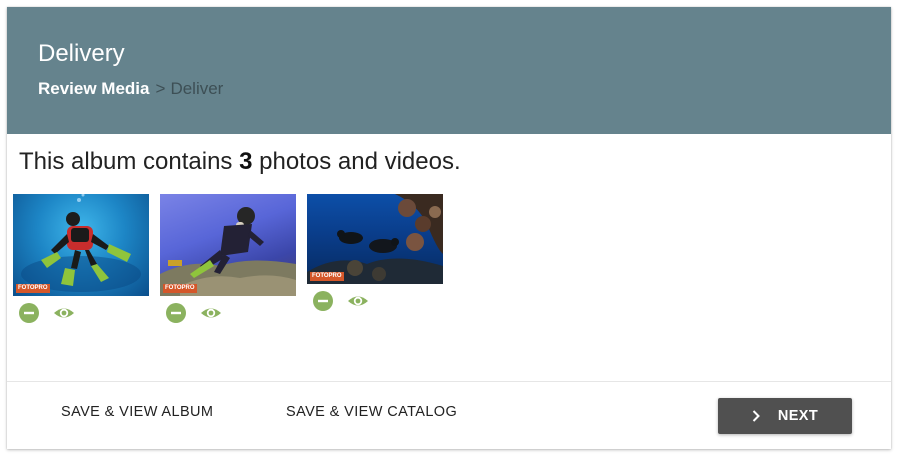 The height and width of the screenshot is (458, 900). Describe the element at coordinates (197, 88) in the screenshot. I see `breadcrumb-deliver: Deliver` at that location.